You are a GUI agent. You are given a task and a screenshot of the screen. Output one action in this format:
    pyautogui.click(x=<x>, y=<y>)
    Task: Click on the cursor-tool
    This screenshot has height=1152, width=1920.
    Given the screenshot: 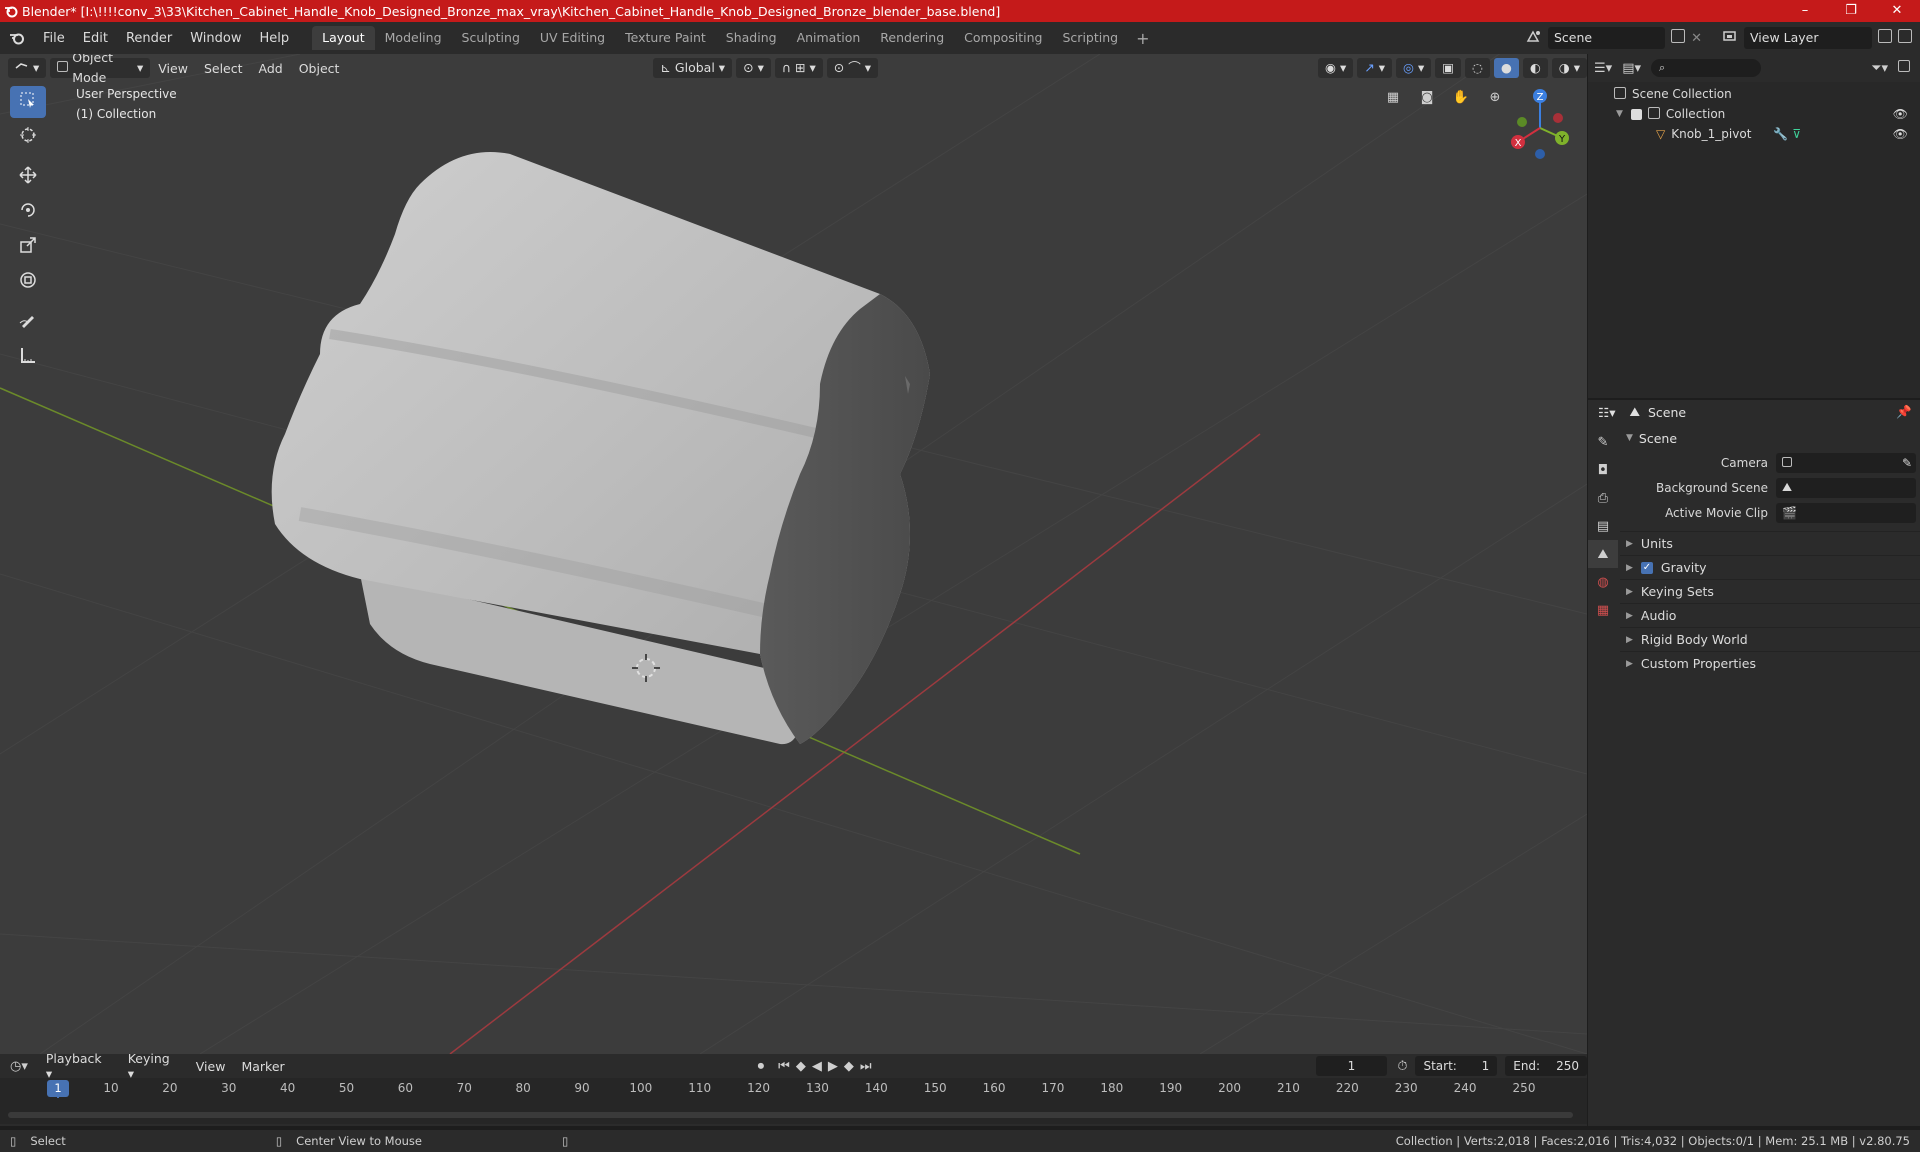 What is the action you would take?
    pyautogui.click(x=28, y=137)
    